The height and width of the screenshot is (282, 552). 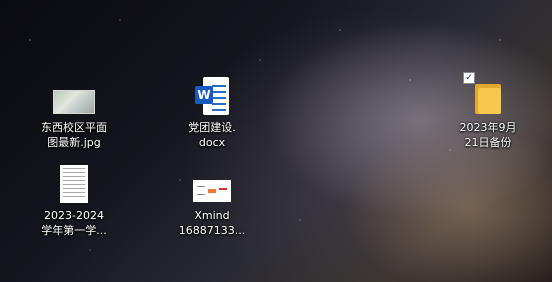 I want to click on document-thumbnail-icon, so click(x=74, y=184).